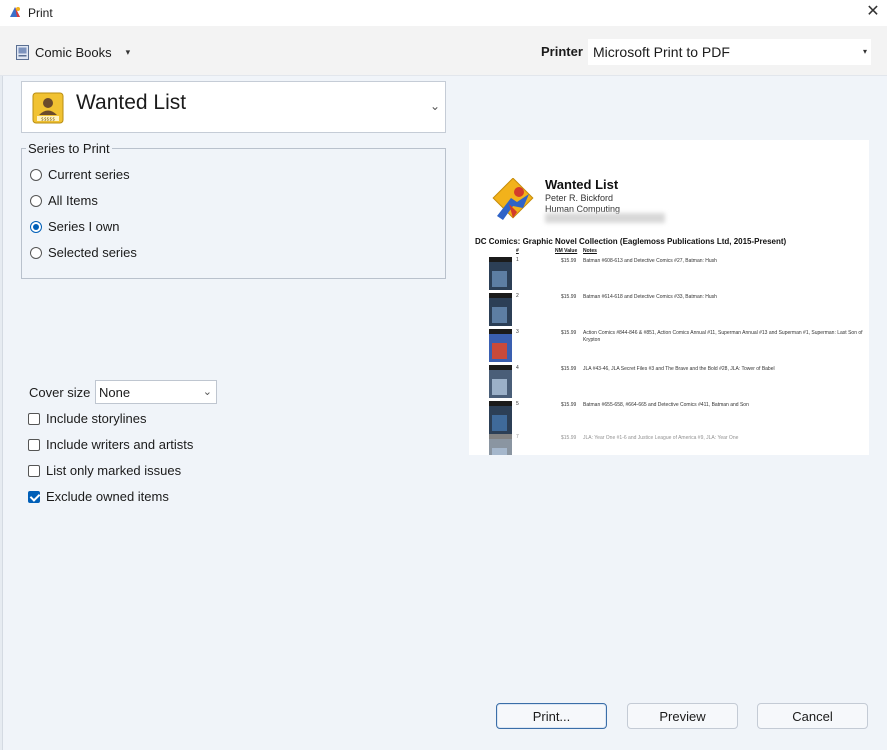  Describe the element at coordinates (443, 13) in the screenshot. I see `title-bar: Print ✕` at that location.